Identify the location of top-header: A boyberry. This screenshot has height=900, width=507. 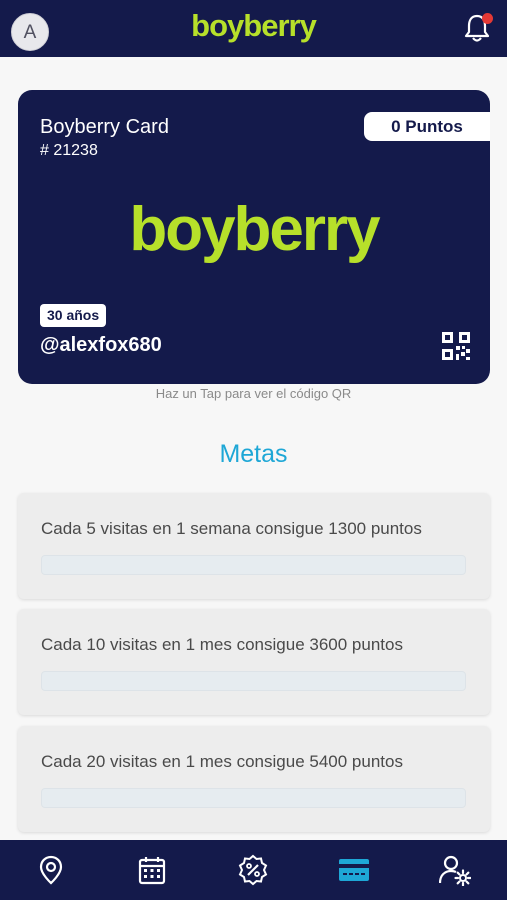
(253, 28).